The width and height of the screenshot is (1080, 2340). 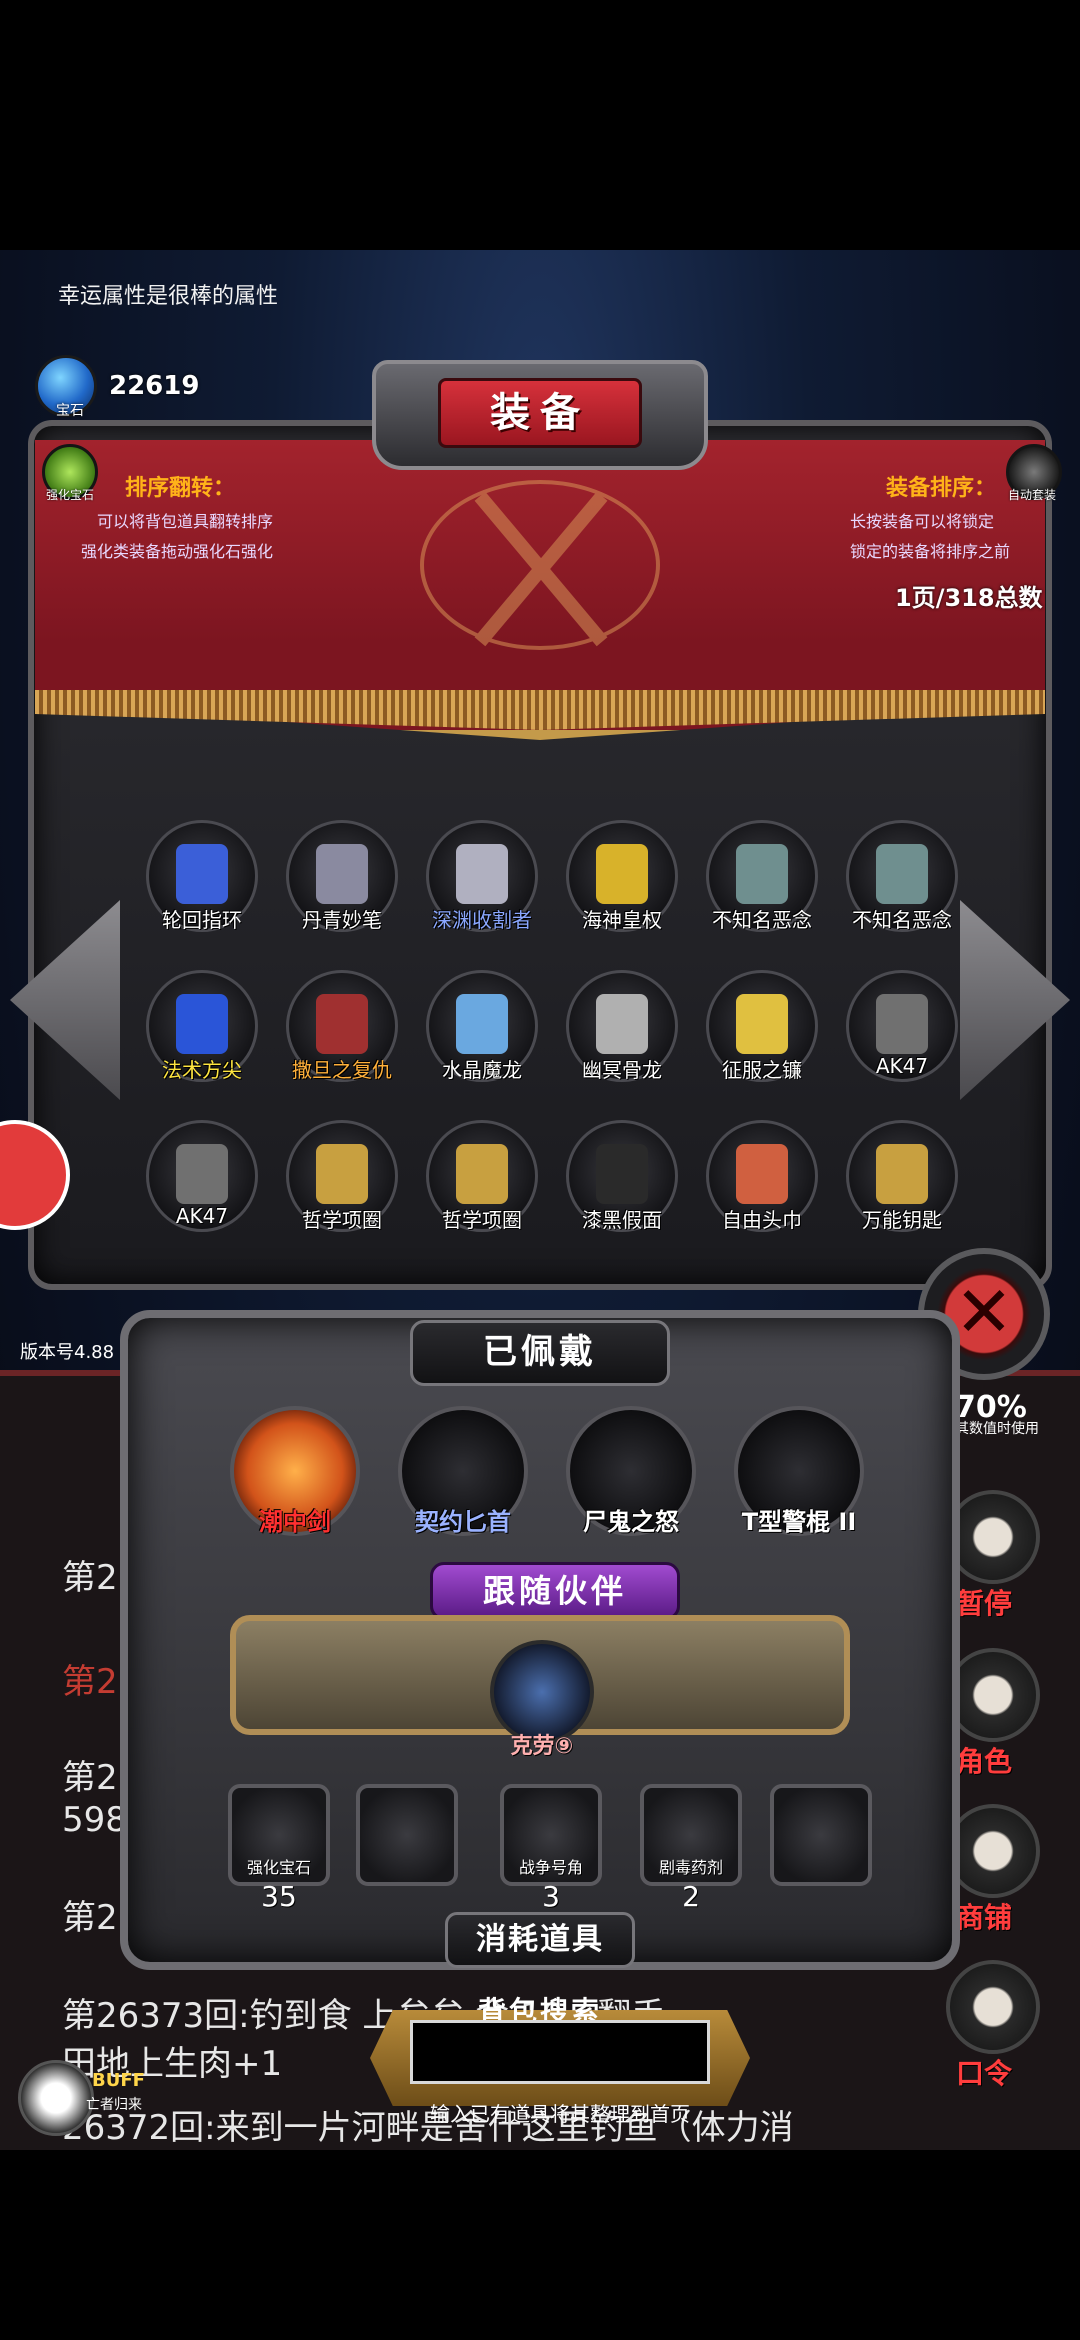 I want to click on page-title: 装备, so click(x=540, y=413).